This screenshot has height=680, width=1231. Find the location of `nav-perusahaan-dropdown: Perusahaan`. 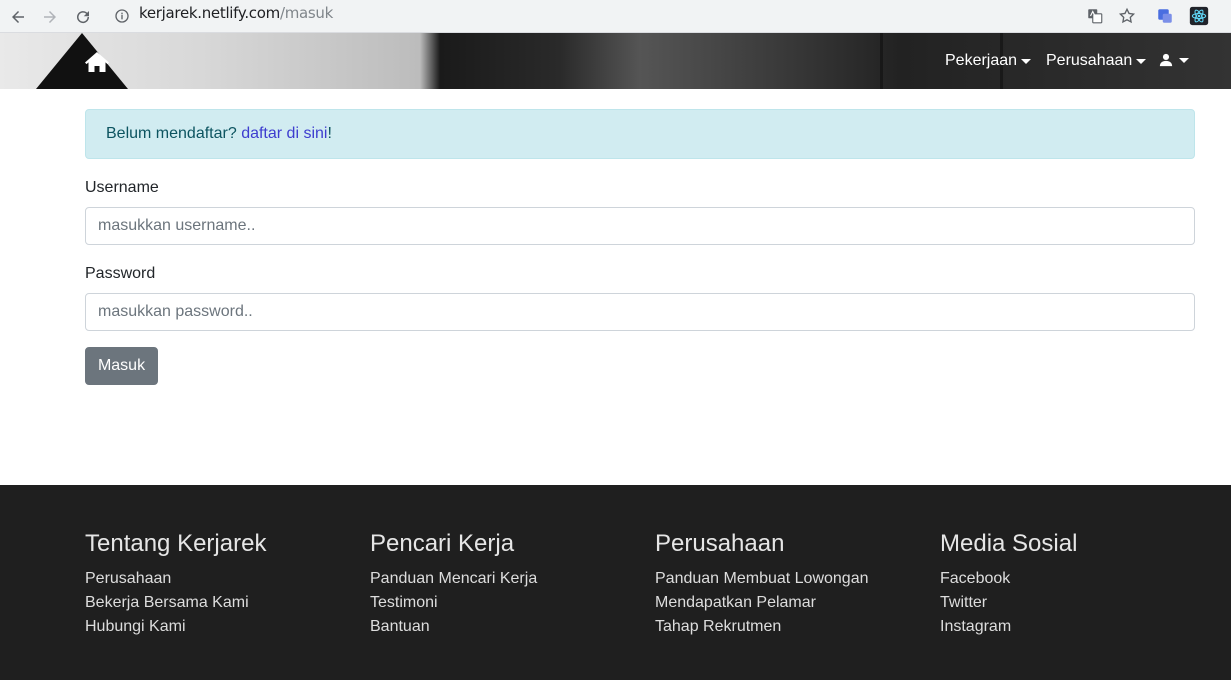

nav-perusahaan-dropdown: Perusahaan is located at coordinates (1096, 61).